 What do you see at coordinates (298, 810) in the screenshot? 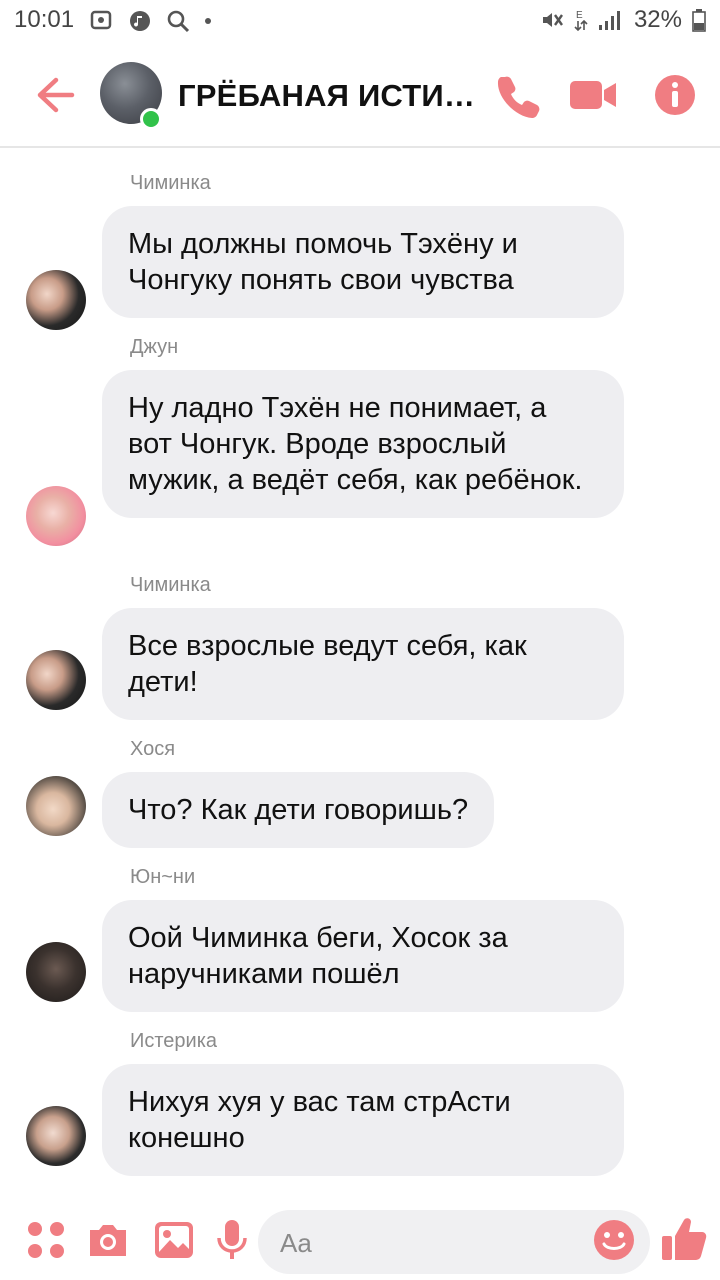
I see `message-bubble: Что? Как дети говоришь?` at bounding box center [298, 810].